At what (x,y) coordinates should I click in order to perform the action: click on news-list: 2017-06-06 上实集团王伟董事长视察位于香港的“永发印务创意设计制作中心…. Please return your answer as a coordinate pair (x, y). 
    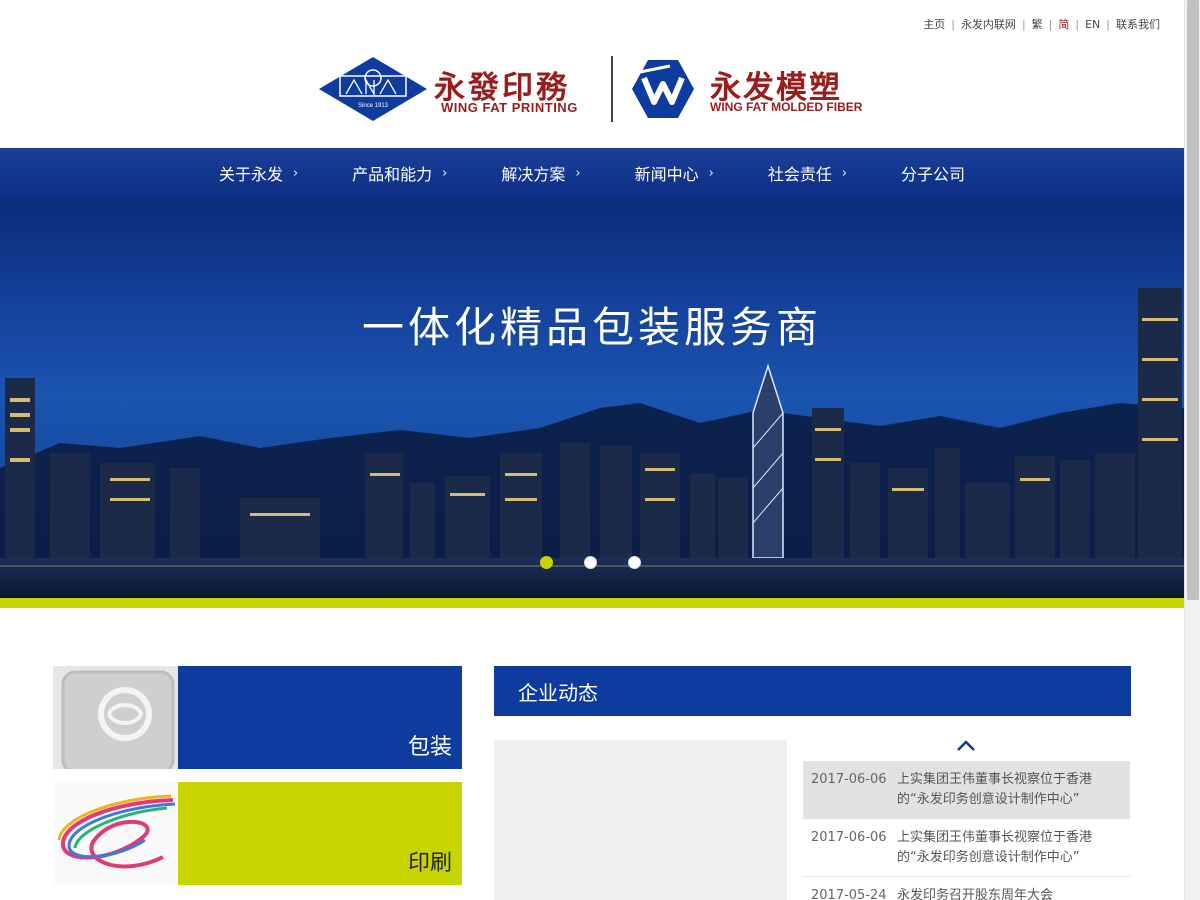
    Looking at the image, I should click on (966, 830).